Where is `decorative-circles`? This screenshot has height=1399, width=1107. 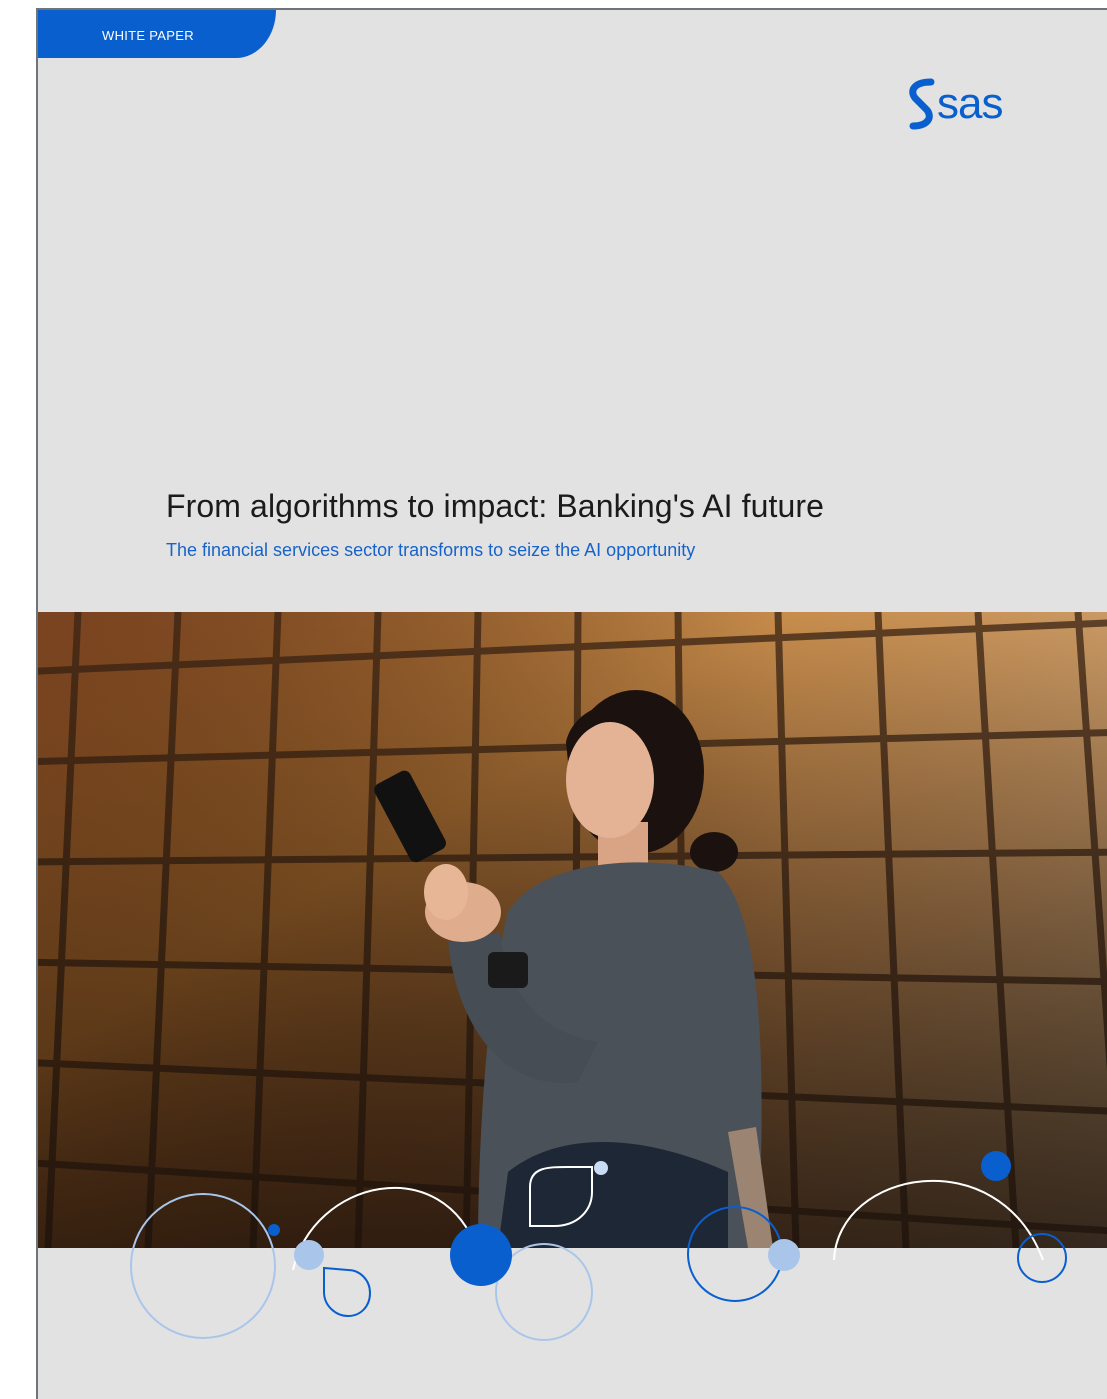 decorative-circles is located at coordinates (598, 1246).